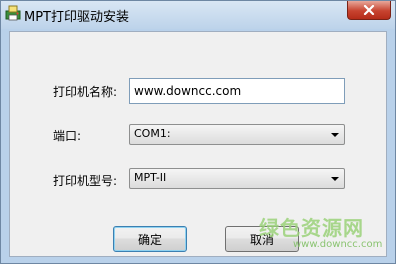 This screenshot has height=264, width=396. What do you see at coordinates (85, 92) in the screenshot?
I see `printer-name-label: 打印机名称:` at bounding box center [85, 92].